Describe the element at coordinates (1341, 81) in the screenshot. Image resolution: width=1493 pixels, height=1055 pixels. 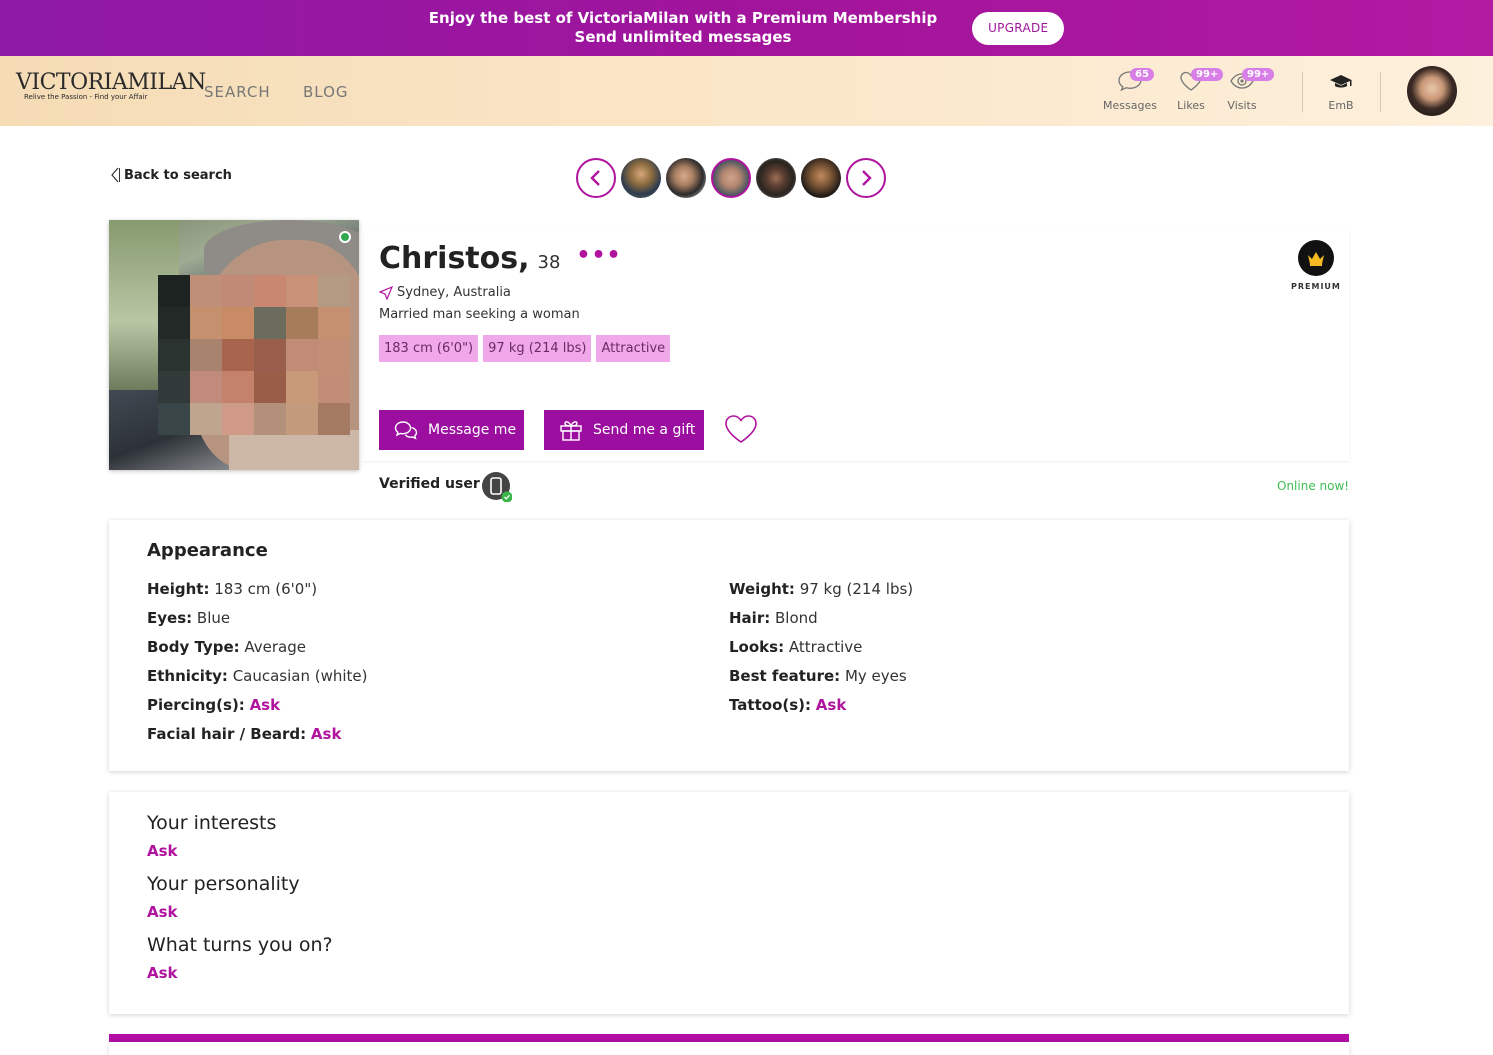
I see `graduation-cap-icon` at that location.